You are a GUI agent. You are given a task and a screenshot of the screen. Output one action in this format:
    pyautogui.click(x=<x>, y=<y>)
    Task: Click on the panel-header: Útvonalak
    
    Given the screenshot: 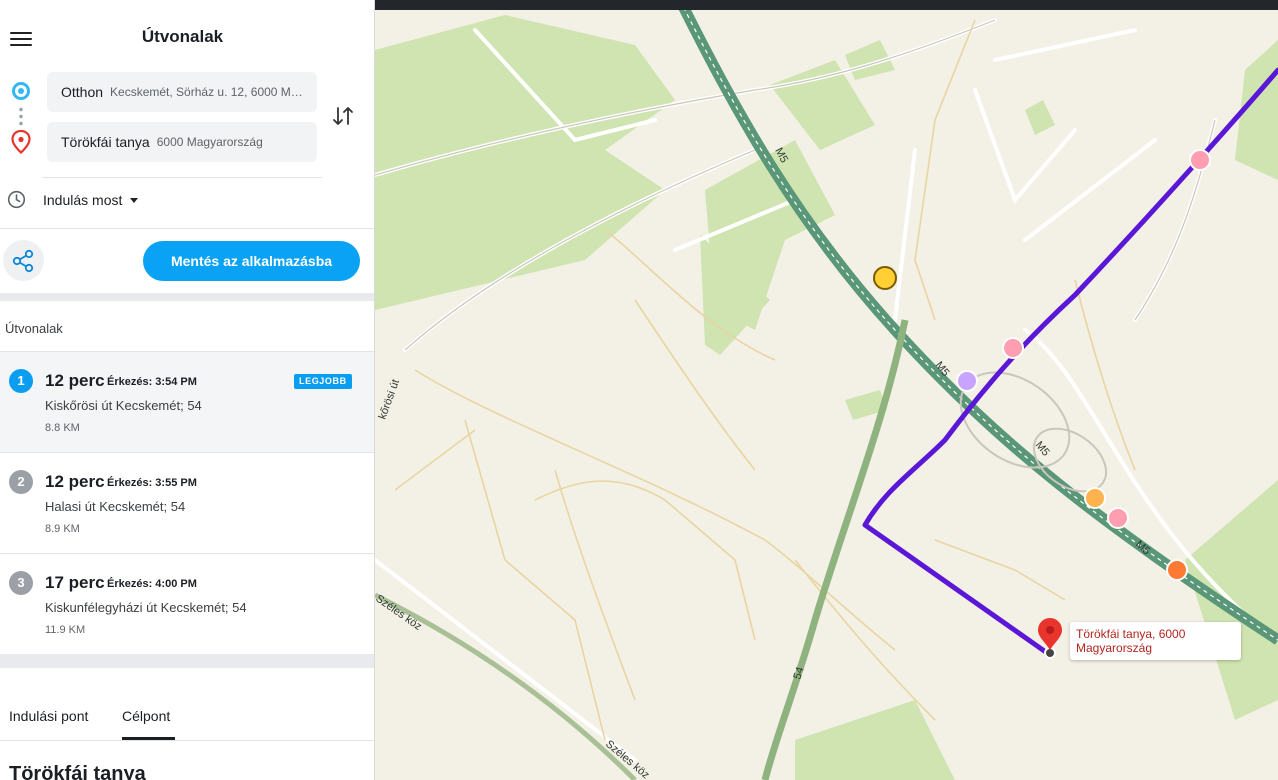 What is the action you would take?
    pyautogui.click(x=187, y=35)
    